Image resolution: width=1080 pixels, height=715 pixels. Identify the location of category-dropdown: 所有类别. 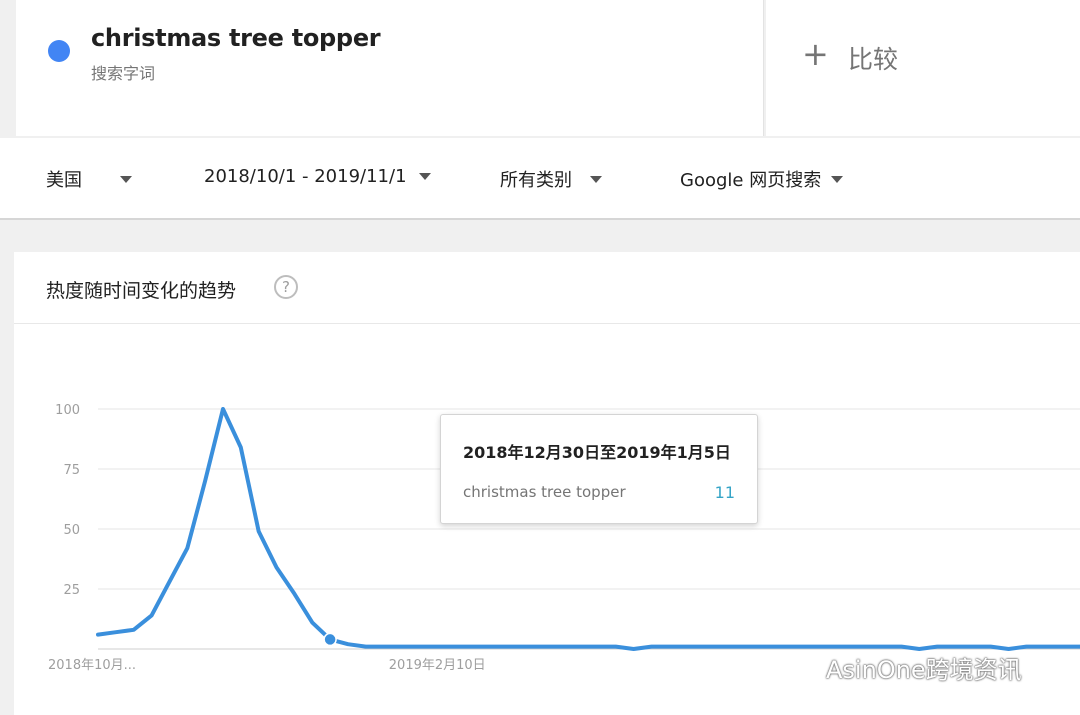
(551, 179).